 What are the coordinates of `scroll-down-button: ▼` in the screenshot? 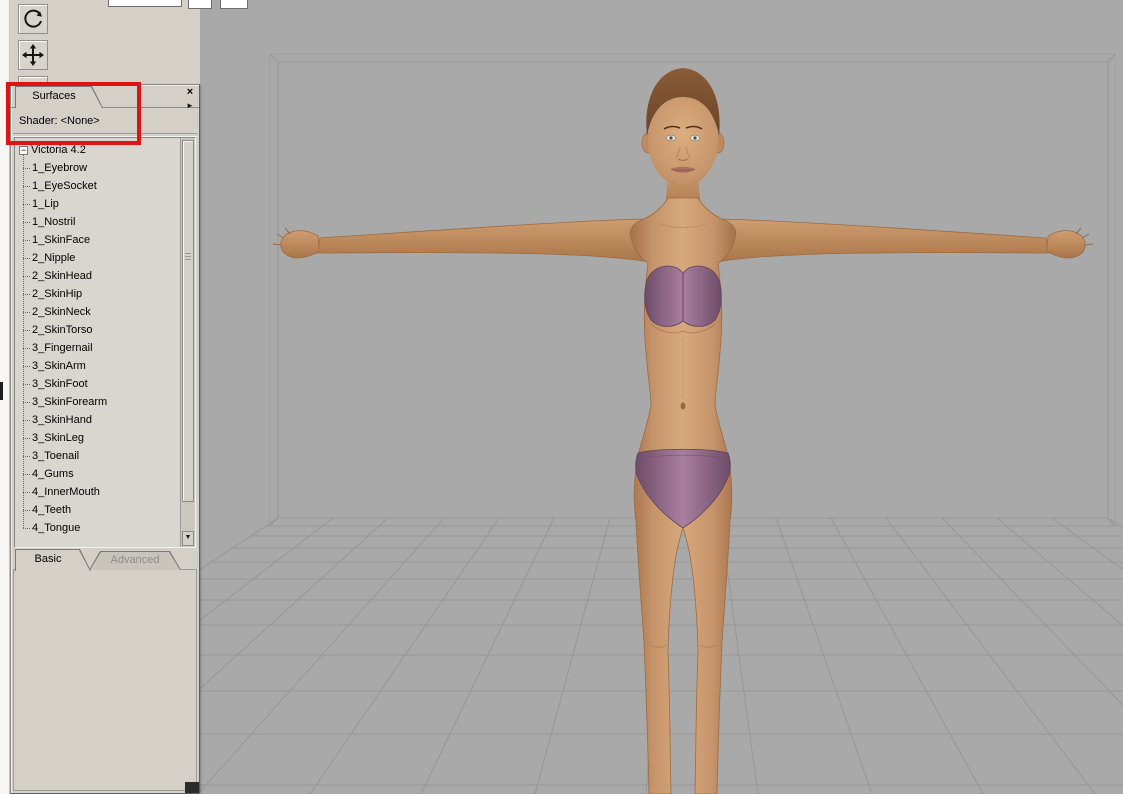 It's located at (188, 538).